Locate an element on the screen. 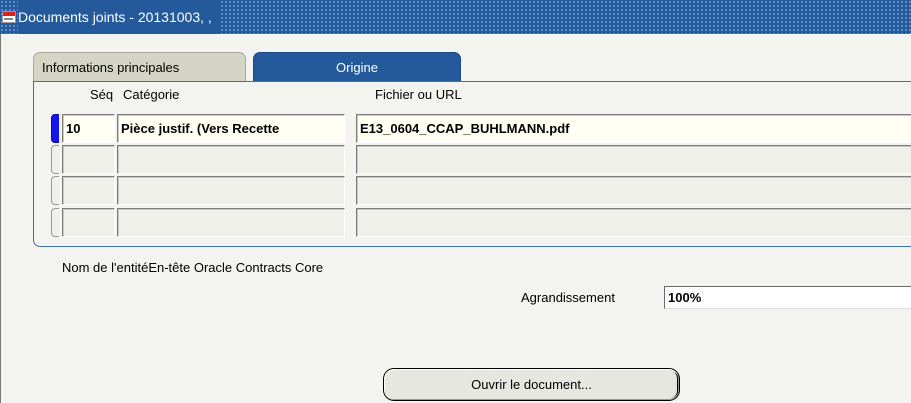 The height and width of the screenshot is (403, 911). column-header-fichier-url: Fichier ou URL is located at coordinates (418, 94).